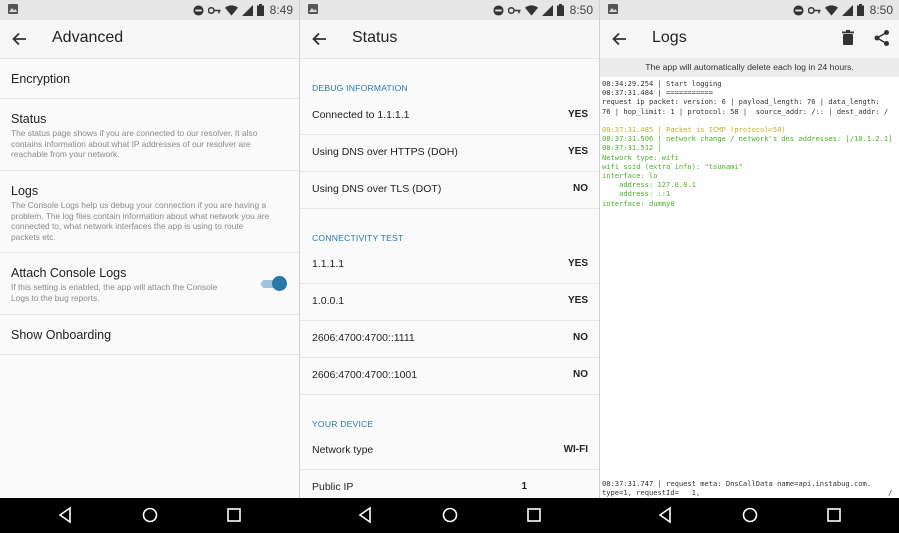 The width and height of the screenshot is (899, 533). I want to click on menu-item-title: Attach Console Logs, so click(69, 273).